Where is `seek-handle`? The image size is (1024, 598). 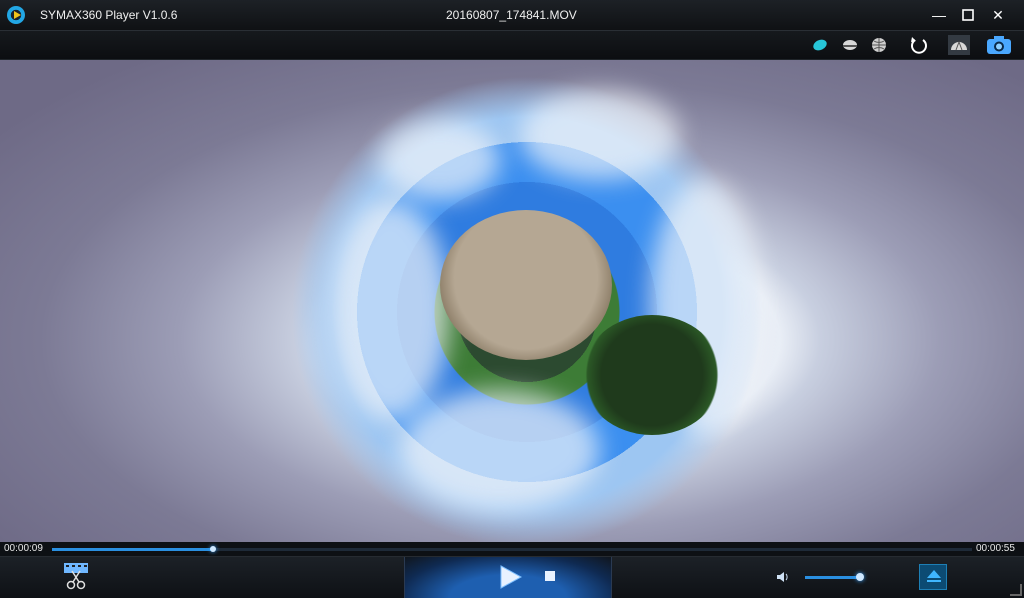
seek-handle is located at coordinates (213, 549).